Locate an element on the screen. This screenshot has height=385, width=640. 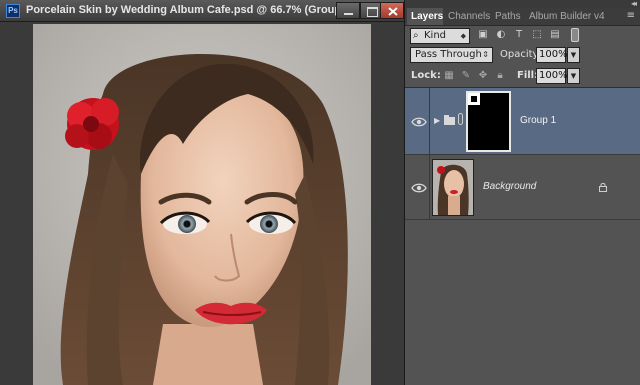
opacity-input: 100% is located at coordinates (552, 55).